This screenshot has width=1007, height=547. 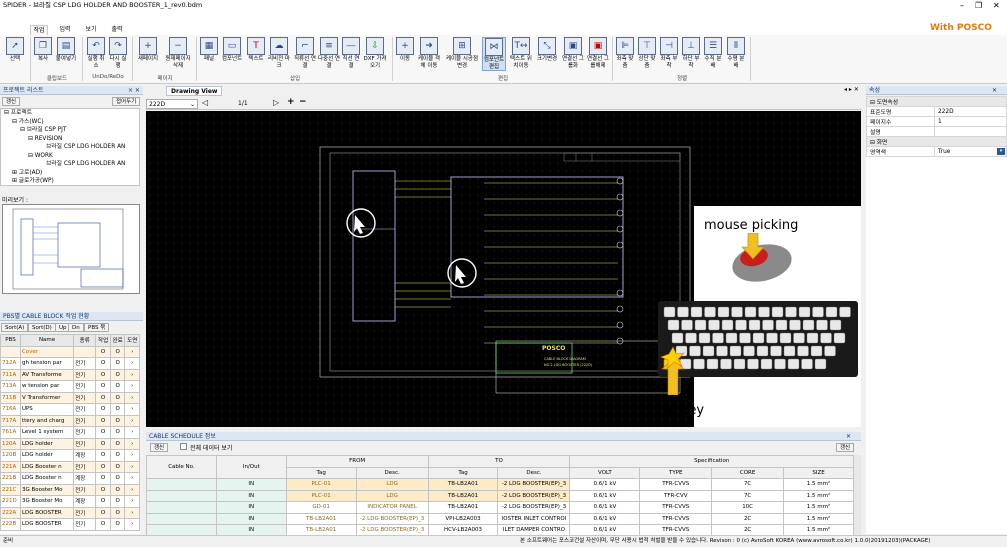 What do you see at coordinates (936, 121) in the screenshot?
I see `prop-row: 페이지수 1` at bounding box center [936, 121].